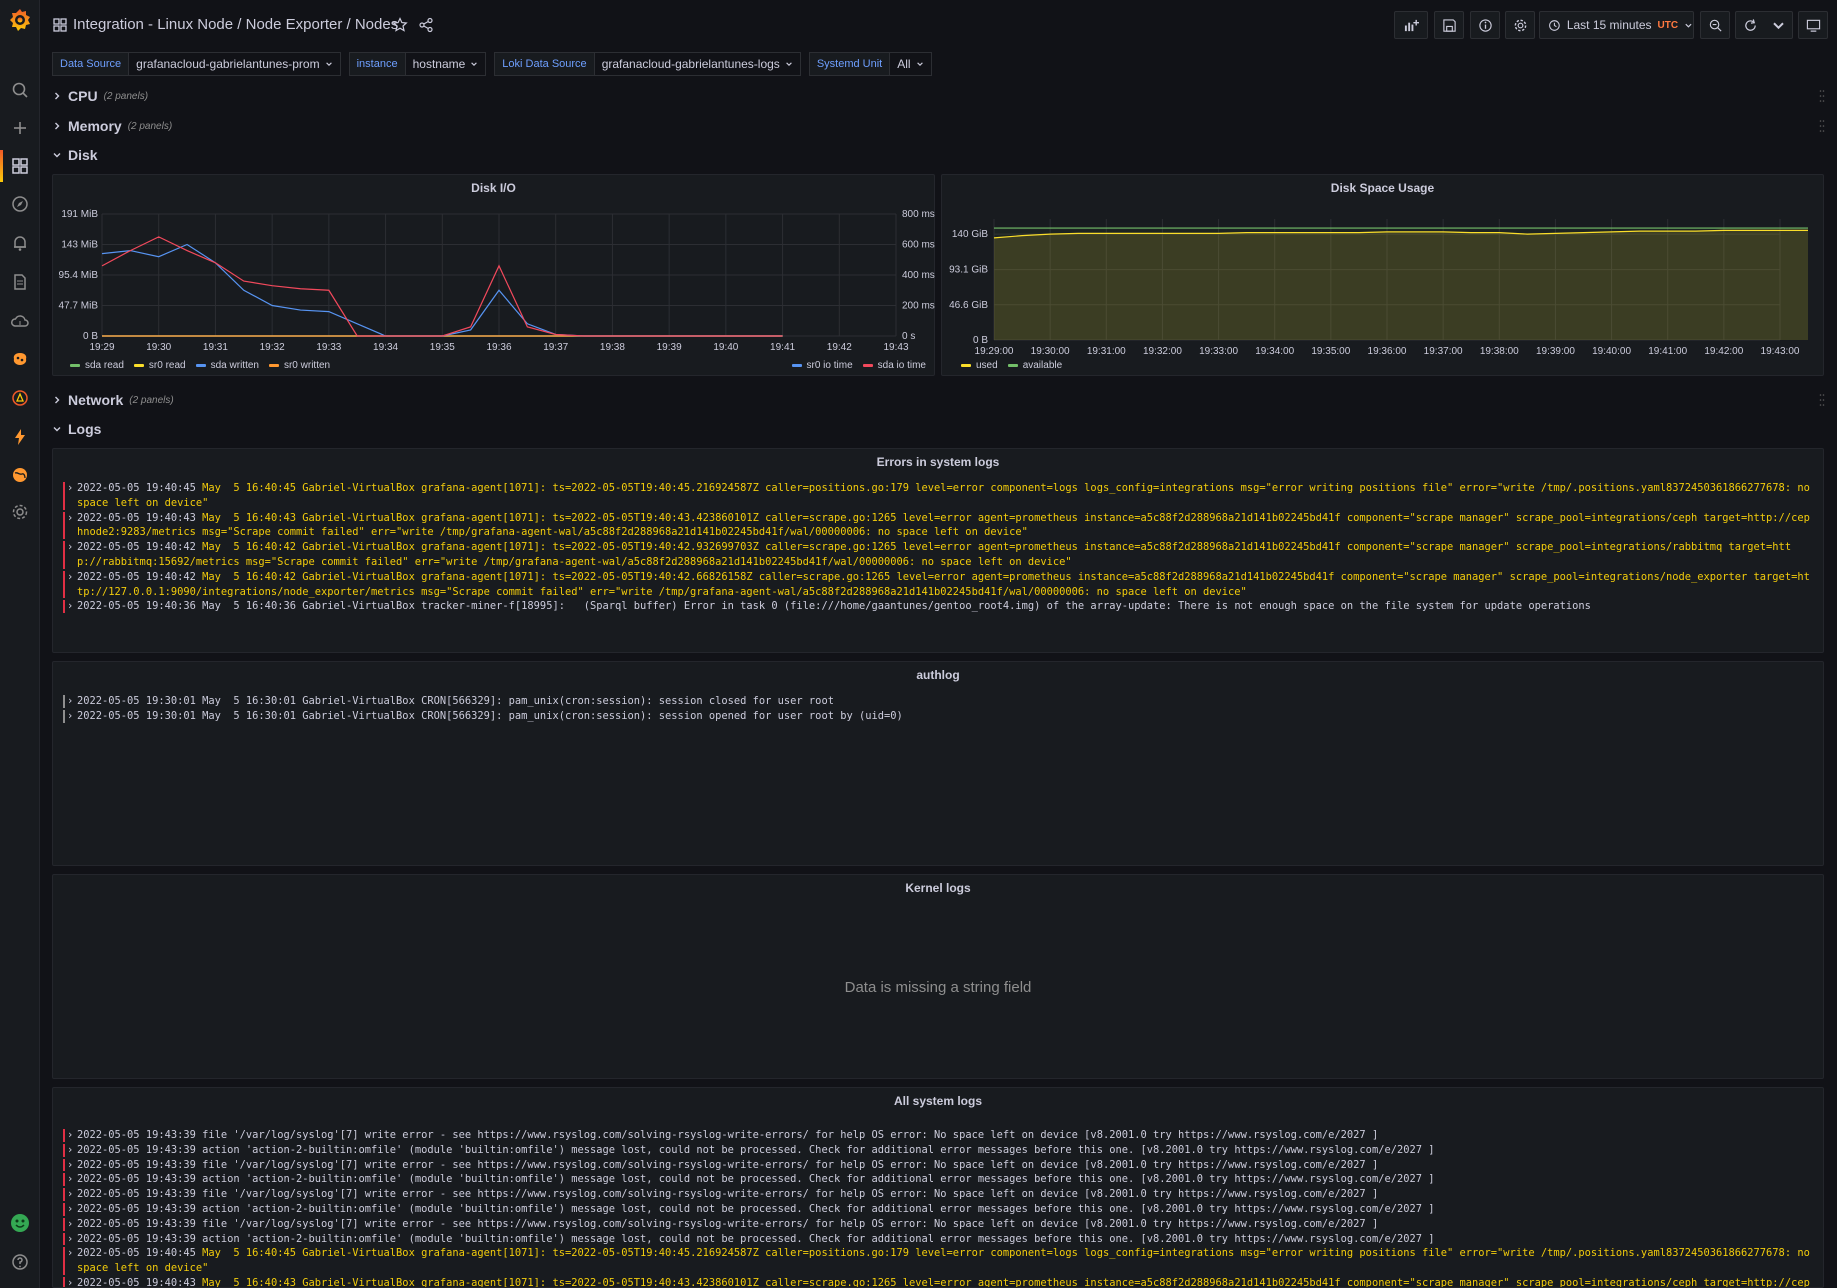  What do you see at coordinates (140, 715) in the screenshot?
I see `log-timestamp: 2022-05-05 19:30:01` at bounding box center [140, 715].